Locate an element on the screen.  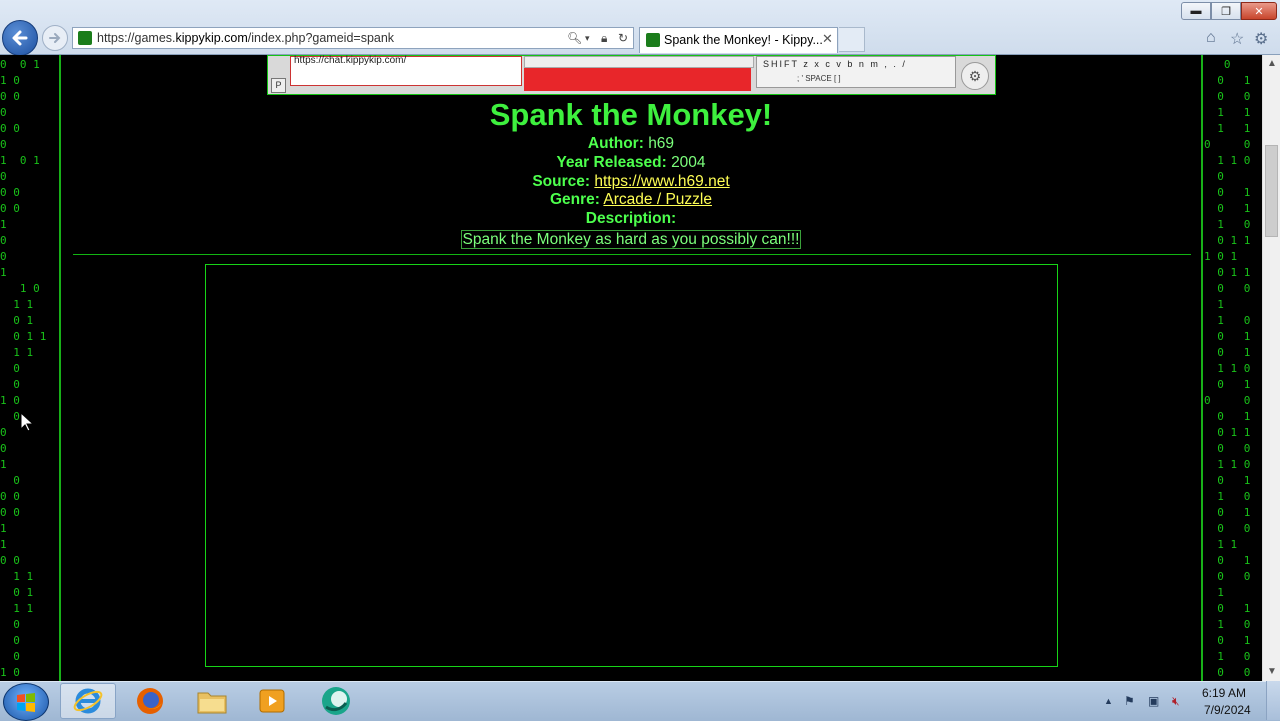
back-button is located at coordinates (20, 38).